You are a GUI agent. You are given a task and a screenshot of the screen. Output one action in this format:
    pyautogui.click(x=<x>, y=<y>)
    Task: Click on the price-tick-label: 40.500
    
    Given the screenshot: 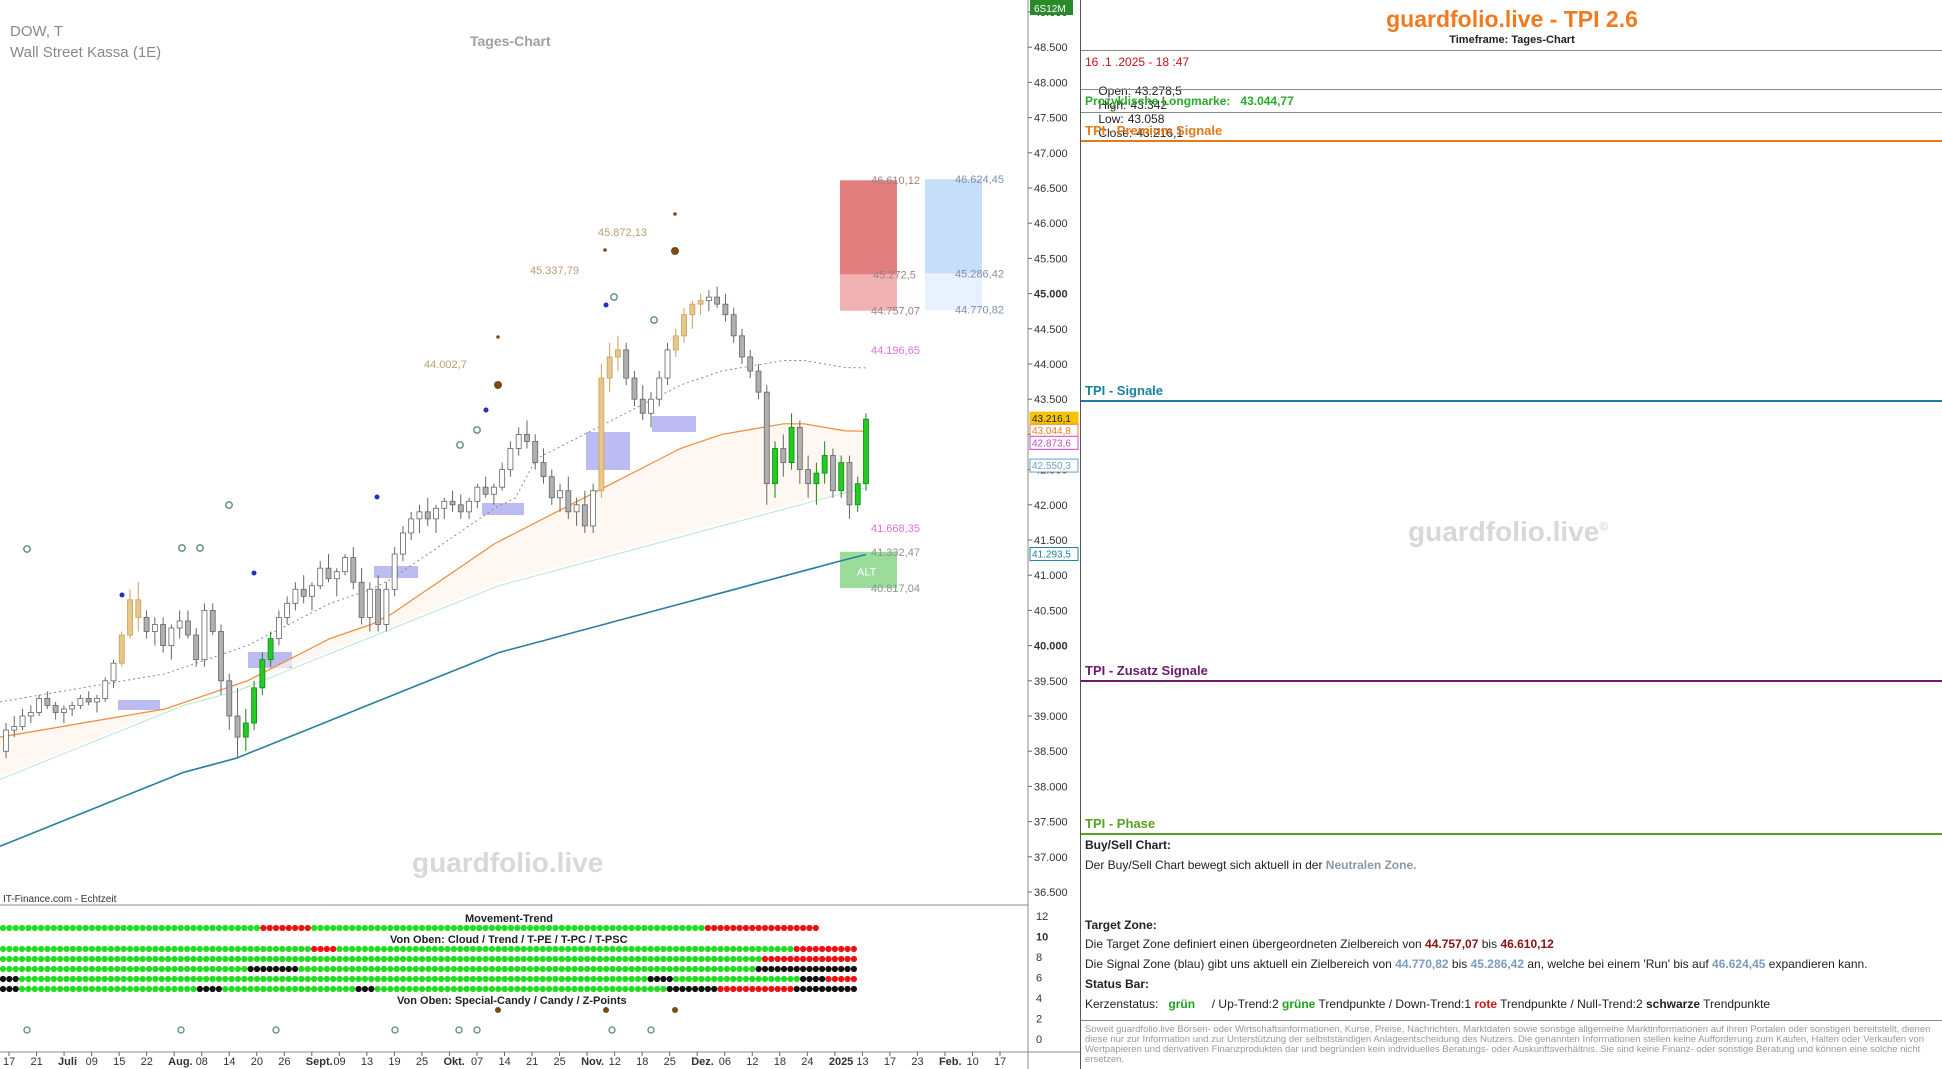 What is the action you would take?
    pyautogui.click(x=1051, y=611)
    